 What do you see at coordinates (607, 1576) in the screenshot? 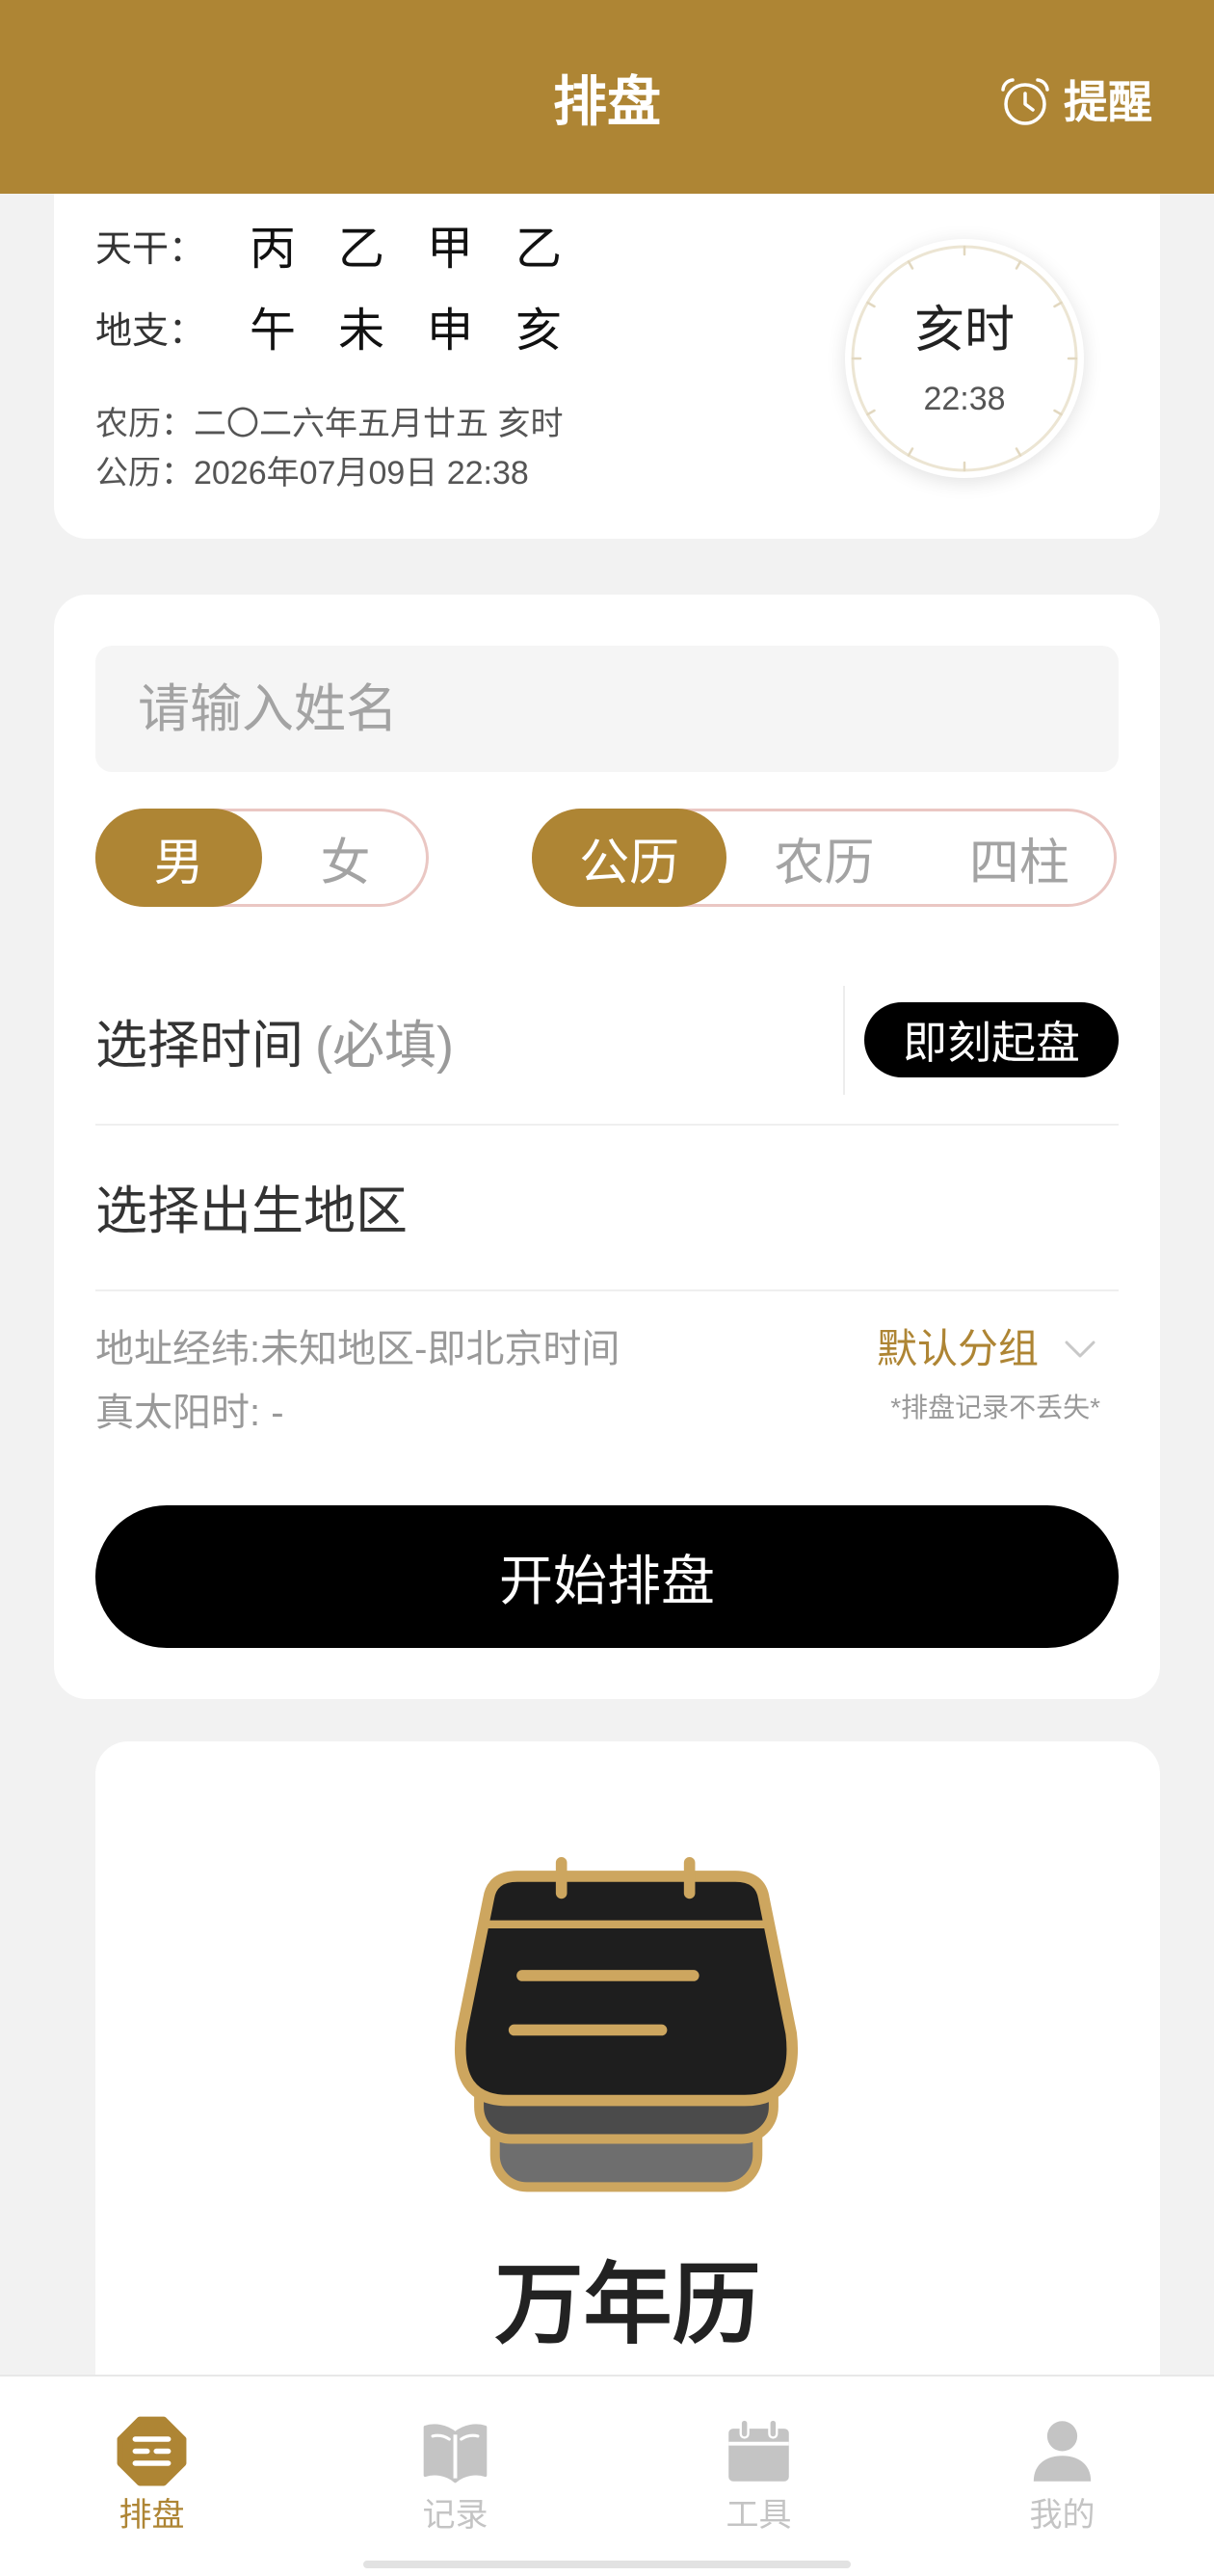
I see `start-chart-button: 开始排盘` at bounding box center [607, 1576].